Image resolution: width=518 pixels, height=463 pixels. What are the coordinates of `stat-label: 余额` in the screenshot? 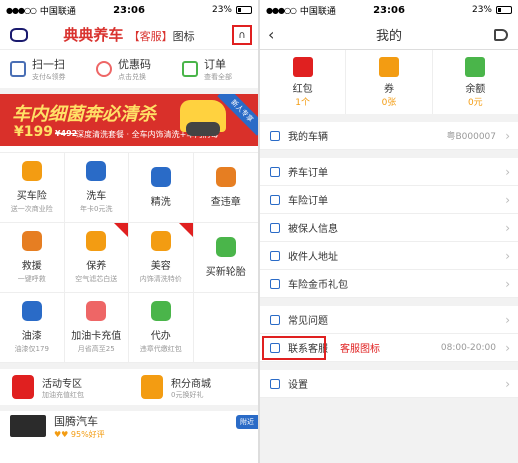 It's located at (475, 89).